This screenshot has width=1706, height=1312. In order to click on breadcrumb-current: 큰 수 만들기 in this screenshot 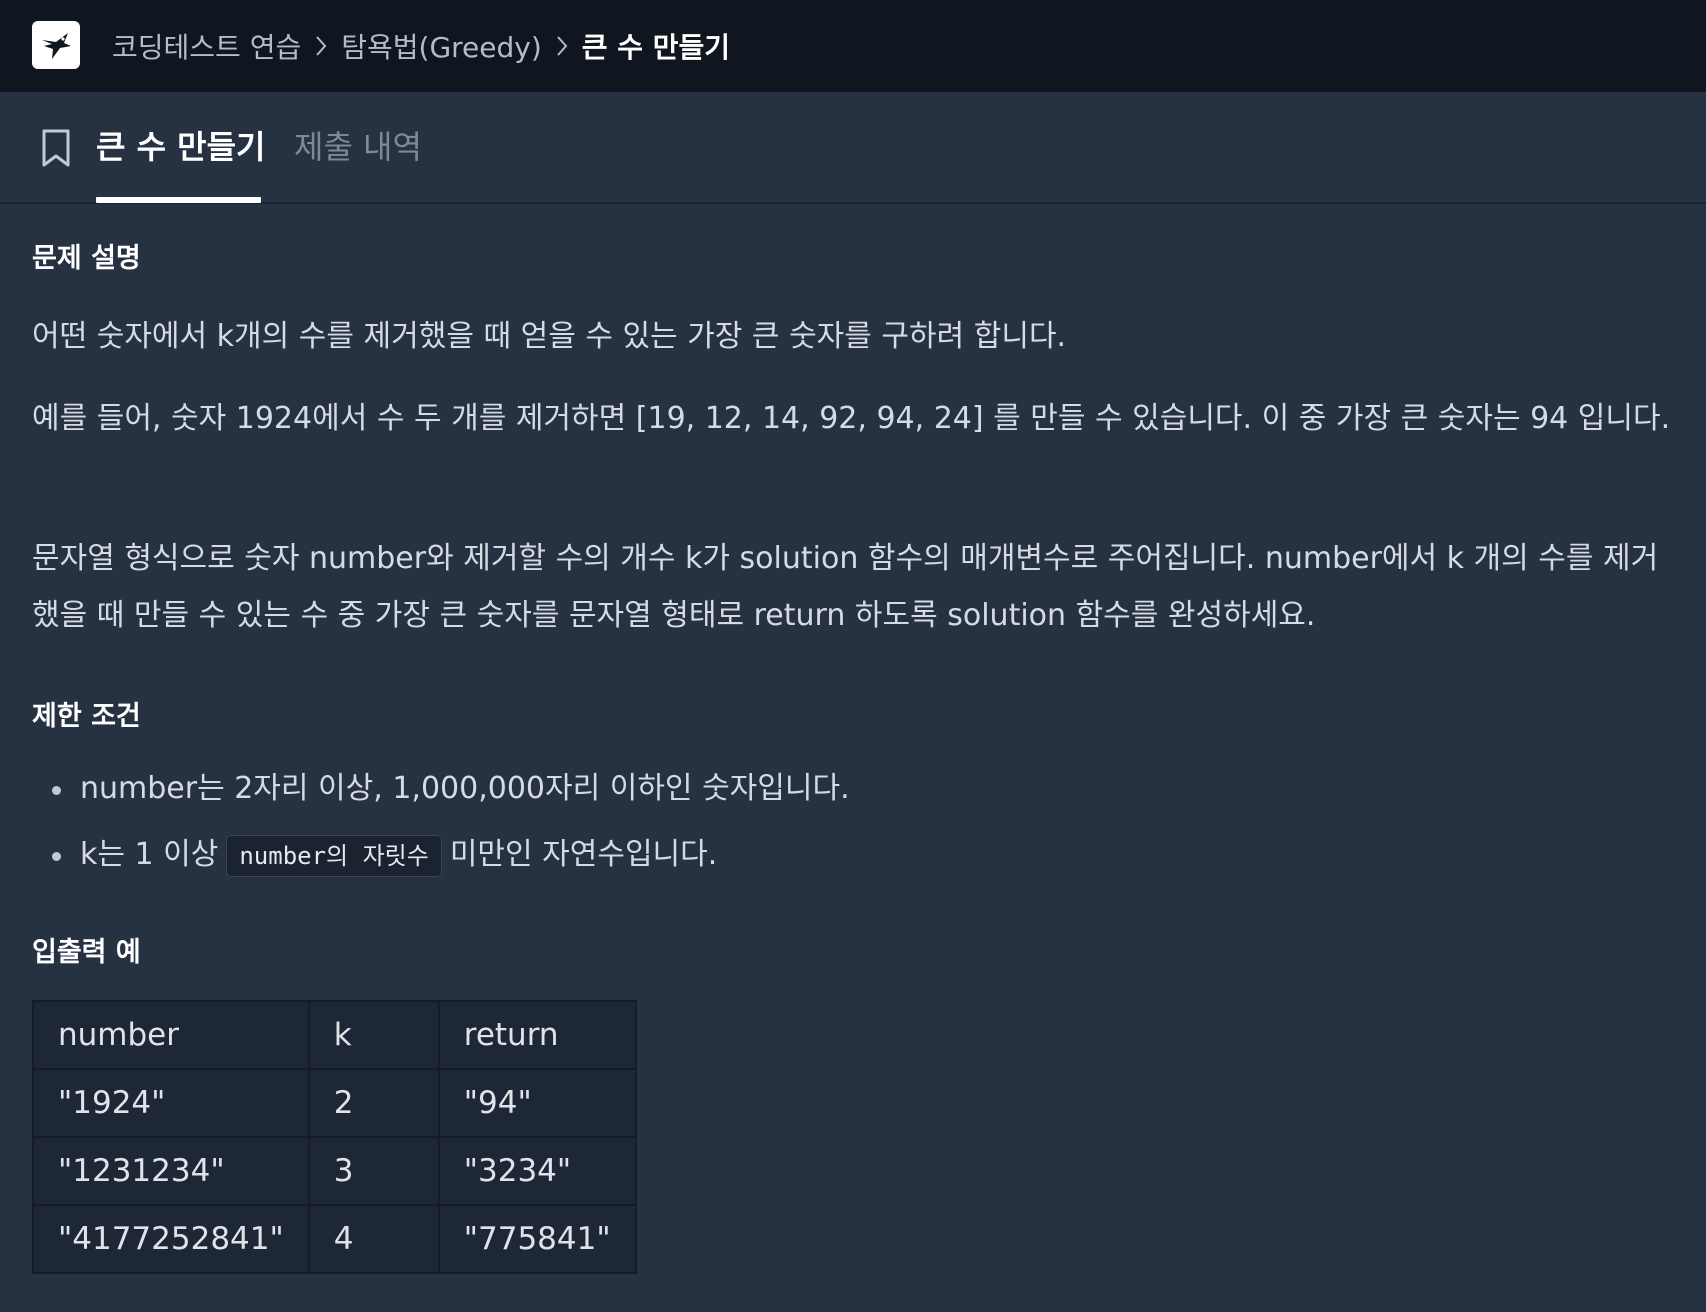, I will do `click(656, 47)`.